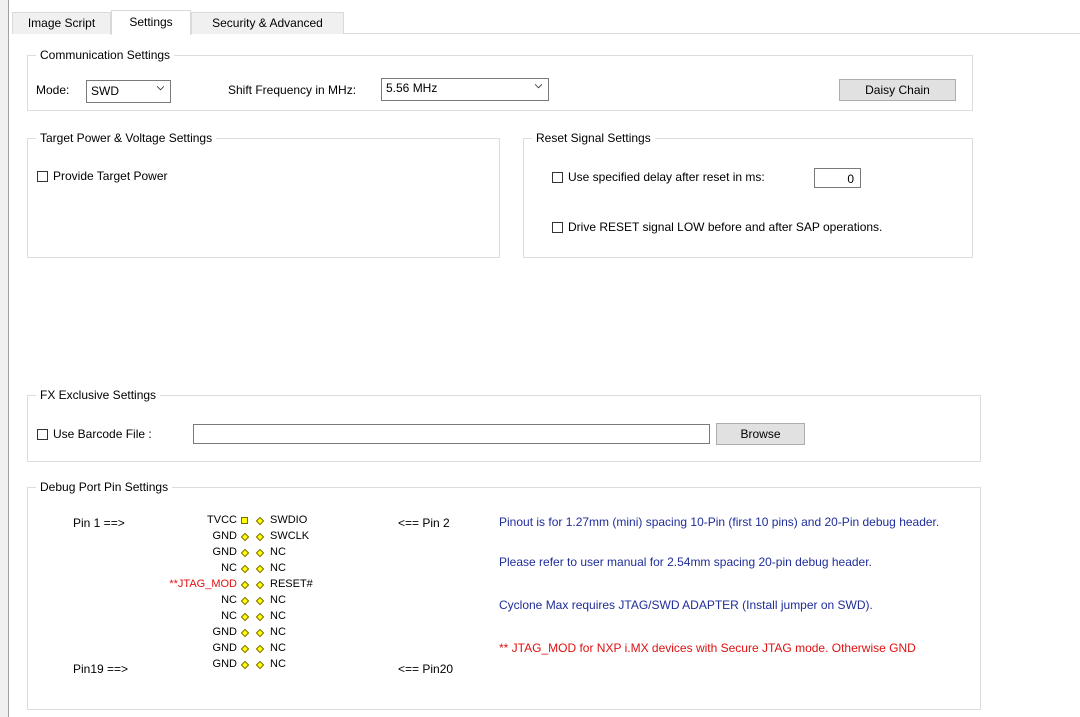 Image resolution: width=1080 pixels, height=717 pixels. What do you see at coordinates (229, 600) in the screenshot?
I see `pin-left-11: NC` at bounding box center [229, 600].